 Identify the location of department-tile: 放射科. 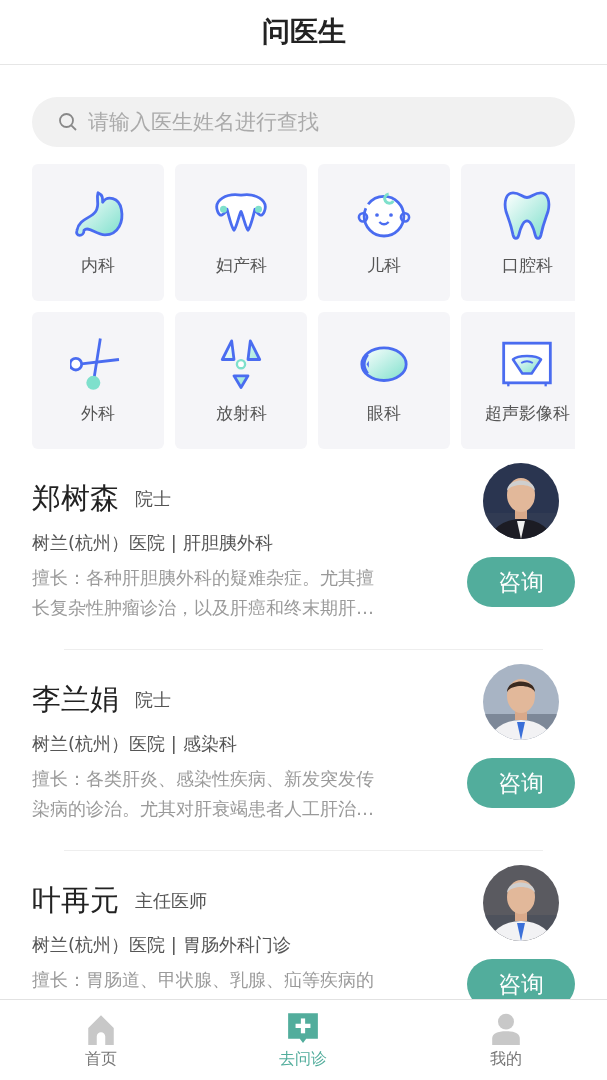
(241, 380).